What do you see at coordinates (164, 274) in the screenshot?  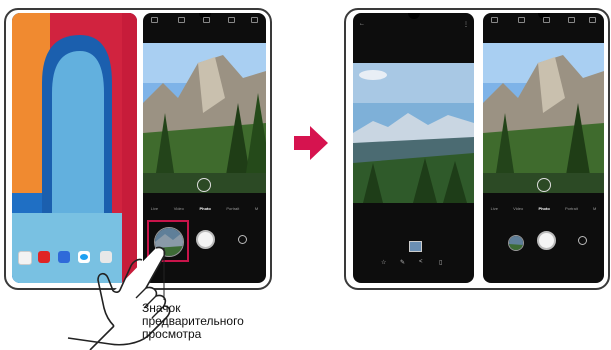 I see `callout-leader-line` at bounding box center [164, 274].